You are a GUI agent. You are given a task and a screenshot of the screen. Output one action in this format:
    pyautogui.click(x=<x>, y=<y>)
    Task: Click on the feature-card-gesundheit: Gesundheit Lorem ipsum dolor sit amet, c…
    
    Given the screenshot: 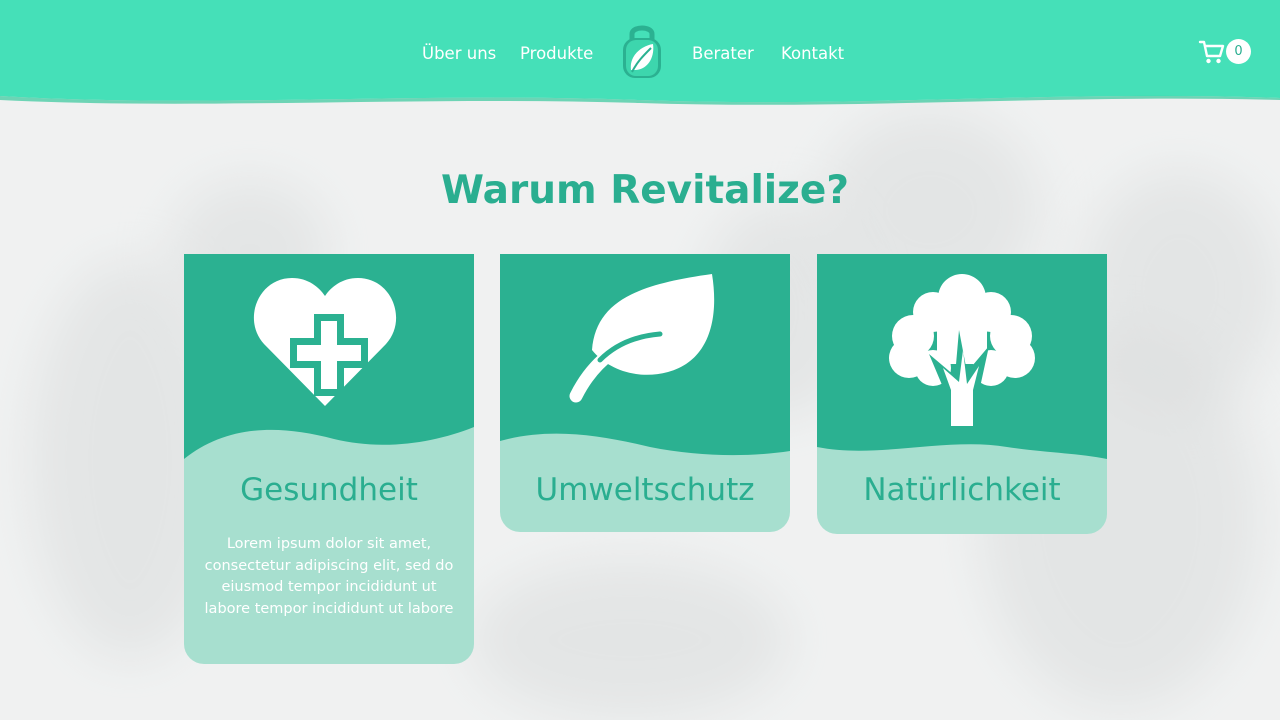 What is the action you would take?
    pyautogui.click(x=329, y=459)
    